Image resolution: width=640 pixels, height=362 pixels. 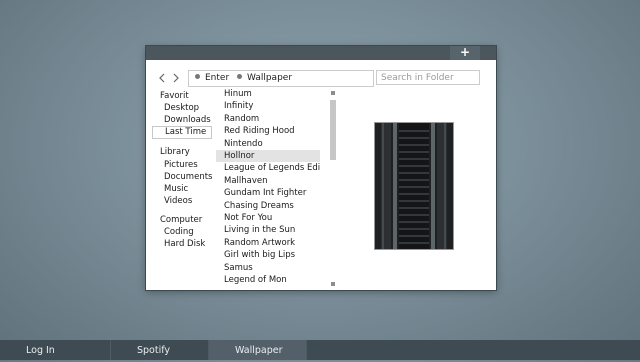 I want to click on add-button: +, so click(x=465, y=53).